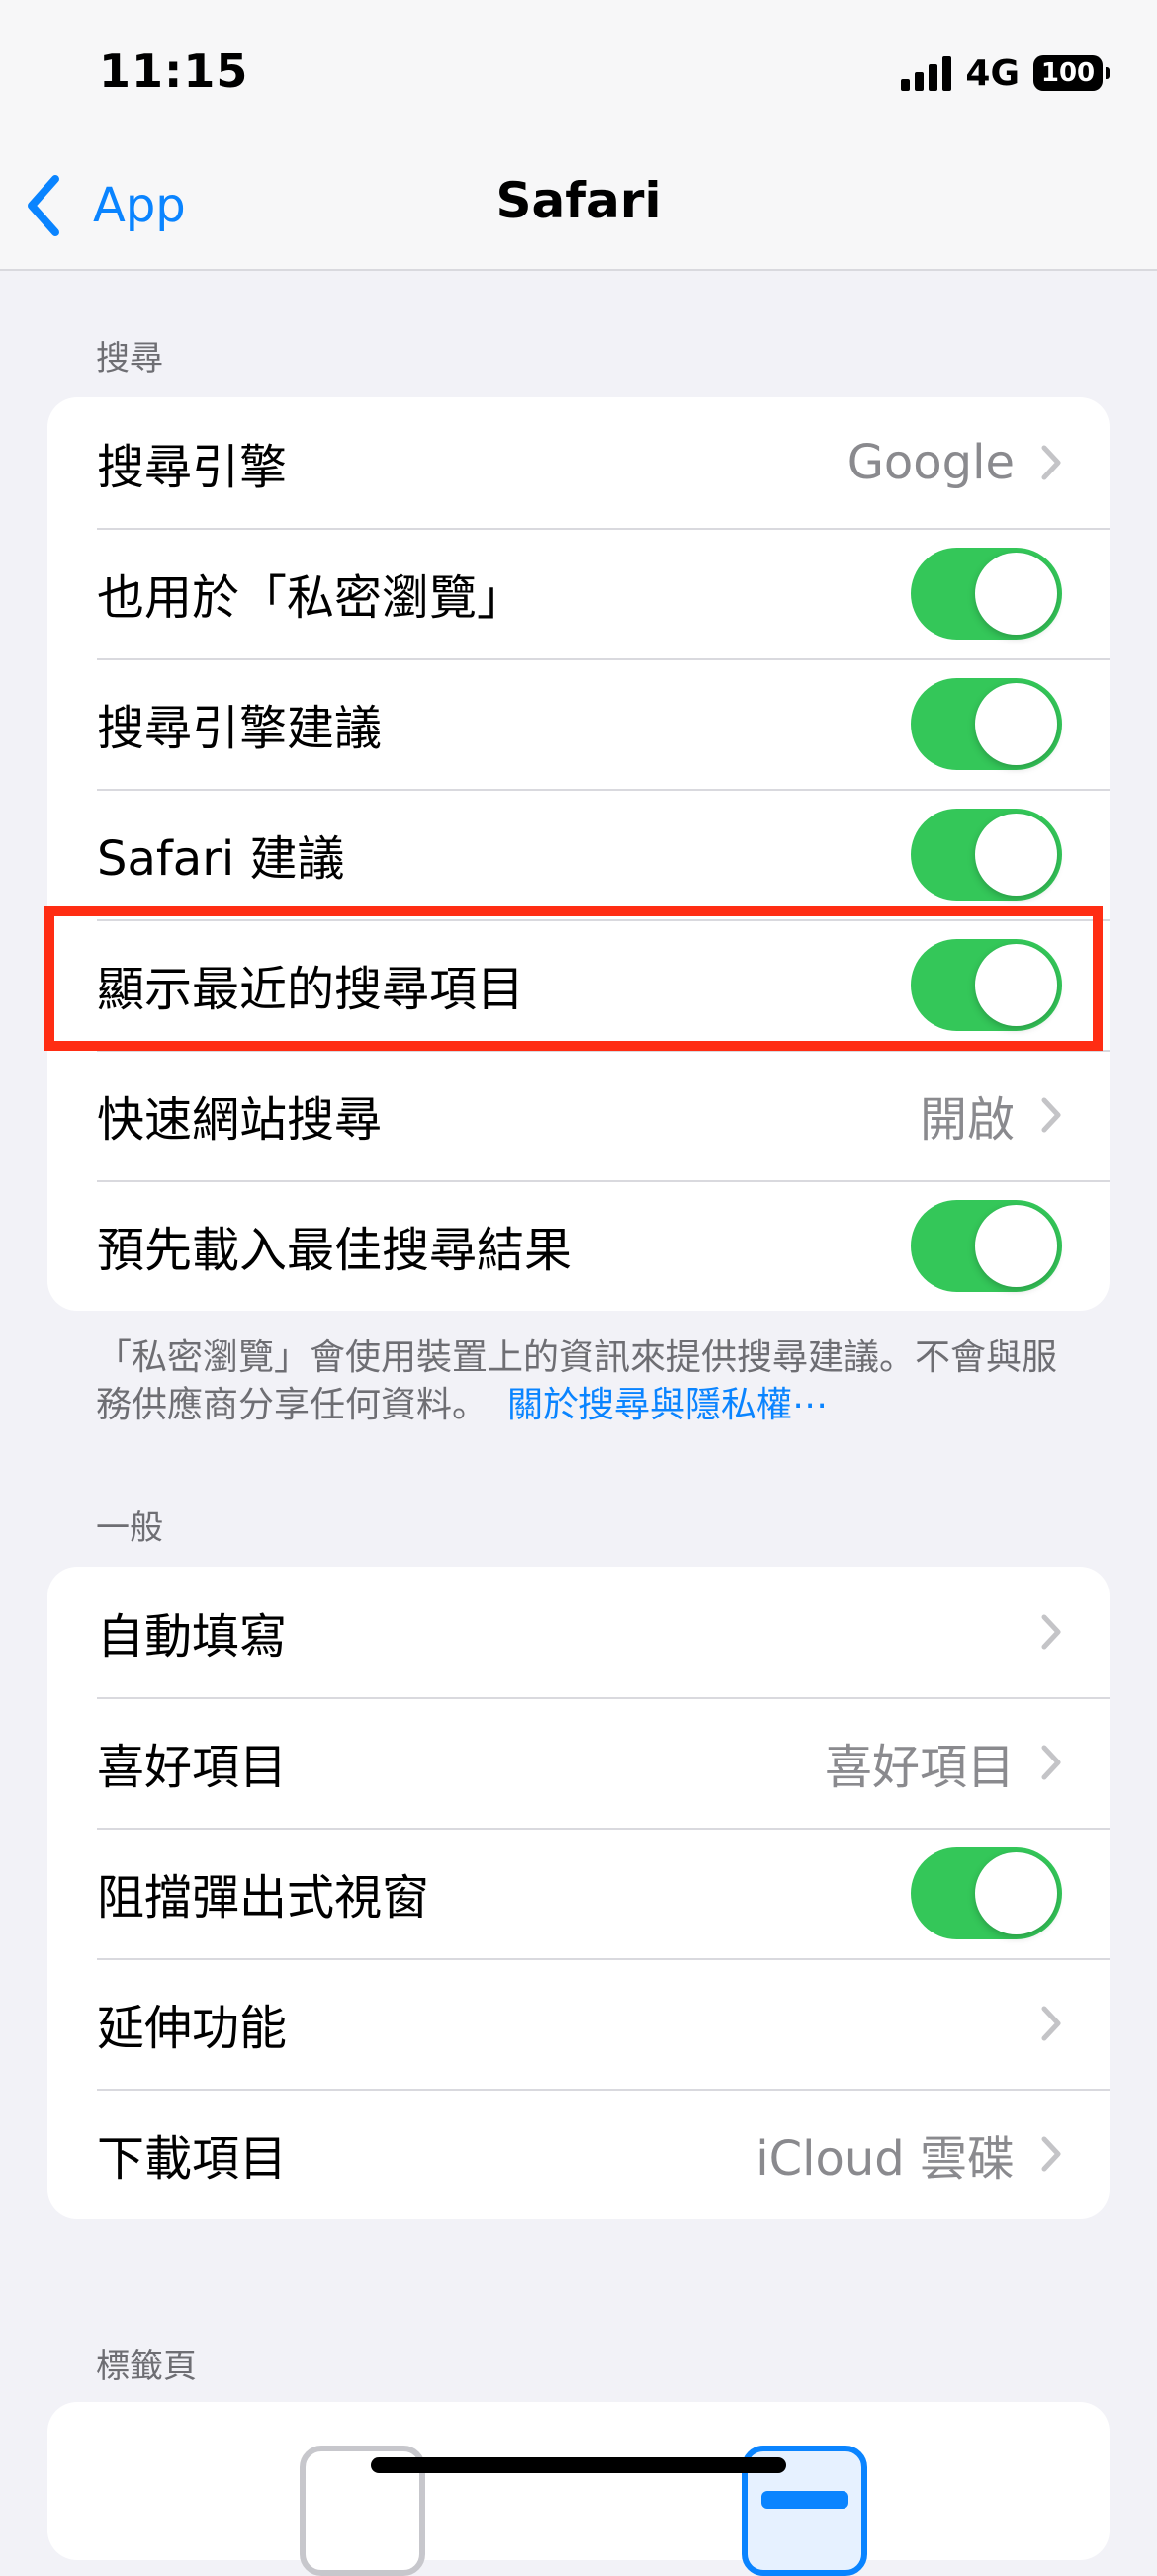 The width and height of the screenshot is (1157, 2576). Describe the element at coordinates (335, 1250) in the screenshot. I see `row-label: 預先載入最佳搜尋結果` at that location.